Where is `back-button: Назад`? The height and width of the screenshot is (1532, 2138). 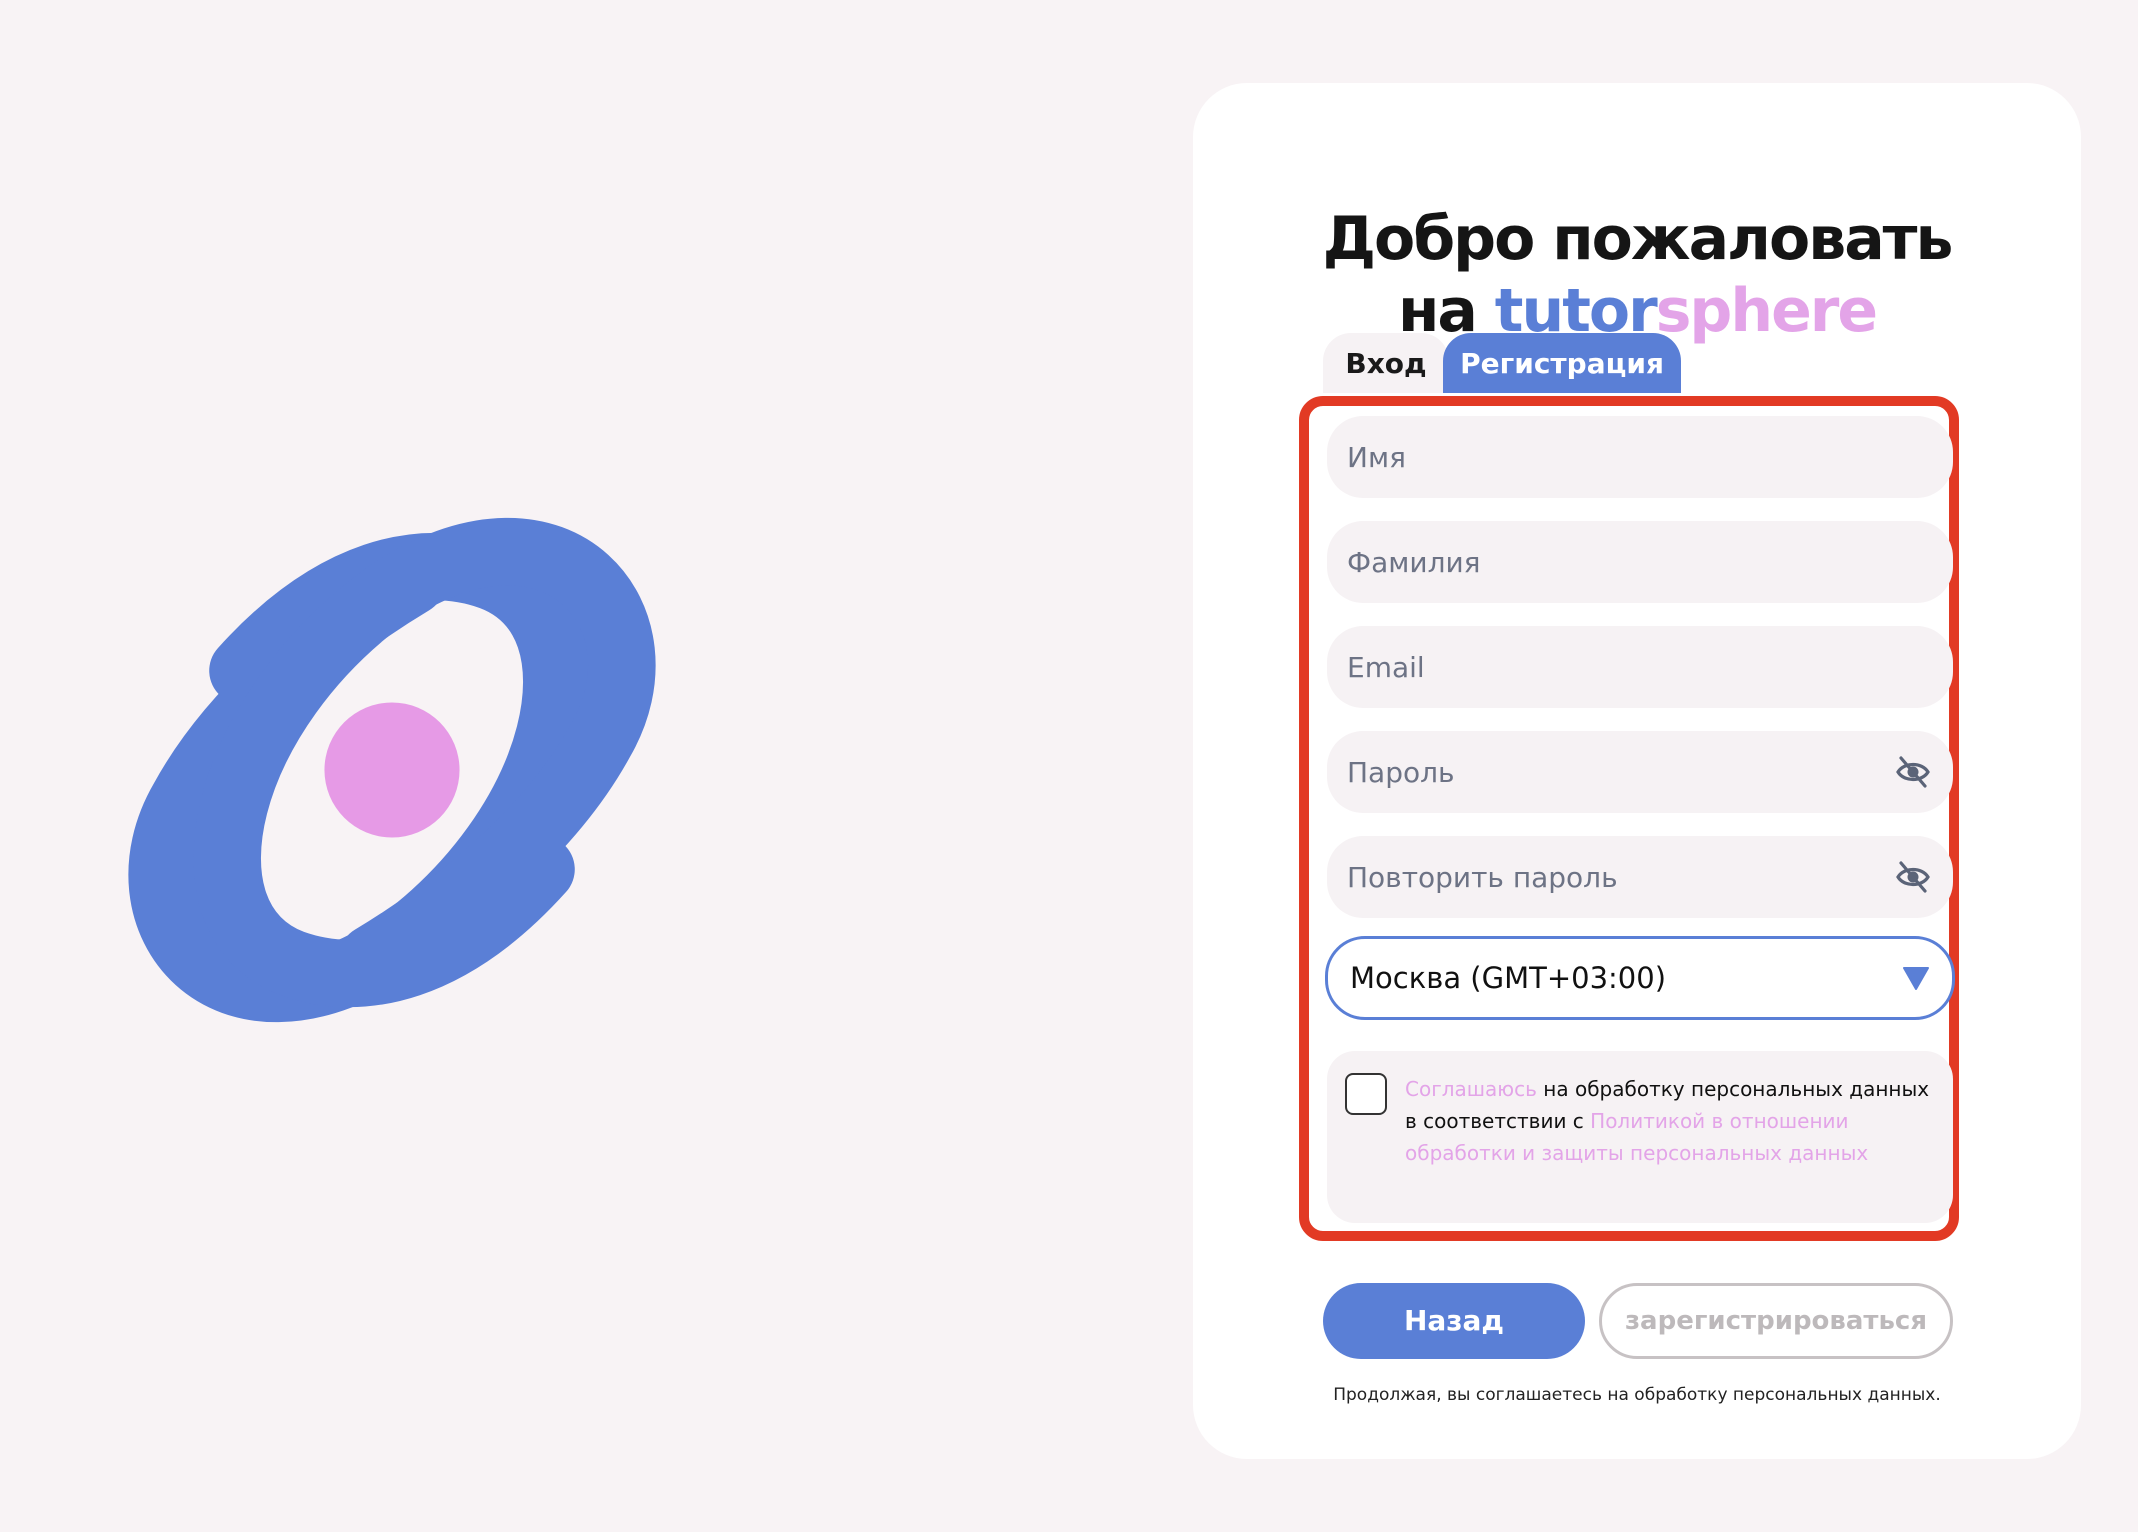 back-button: Назад is located at coordinates (1454, 1321).